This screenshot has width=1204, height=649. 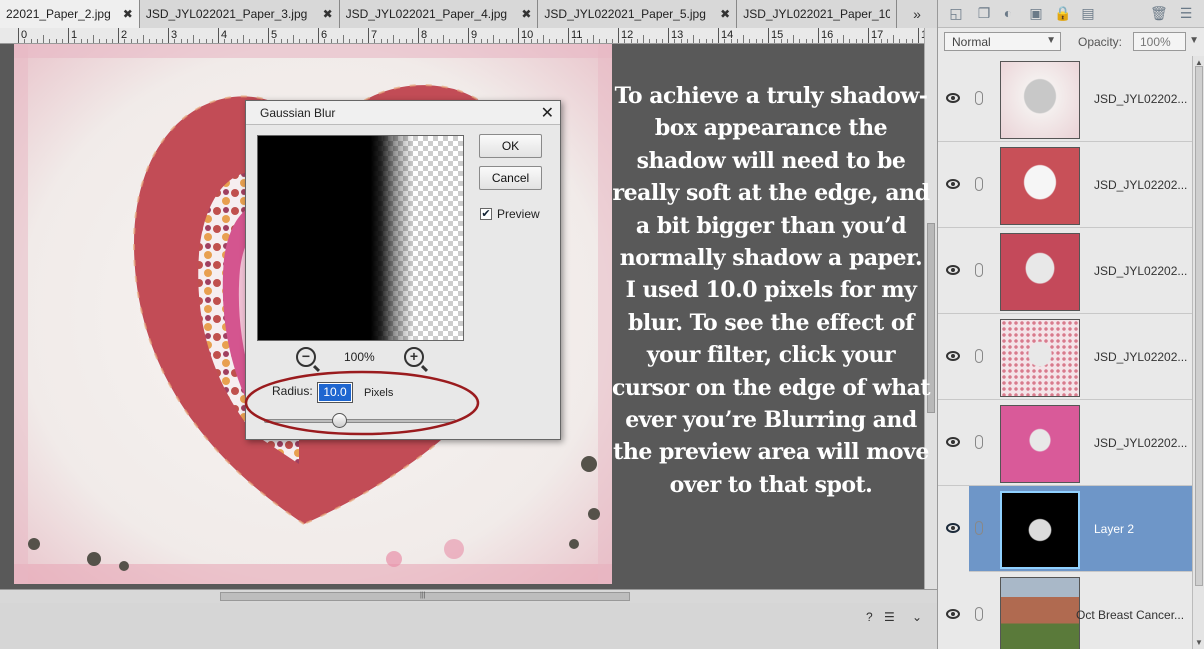 What do you see at coordinates (468, 596) in the screenshot?
I see `canvas-horizontal-scrollbar: |||` at bounding box center [468, 596].